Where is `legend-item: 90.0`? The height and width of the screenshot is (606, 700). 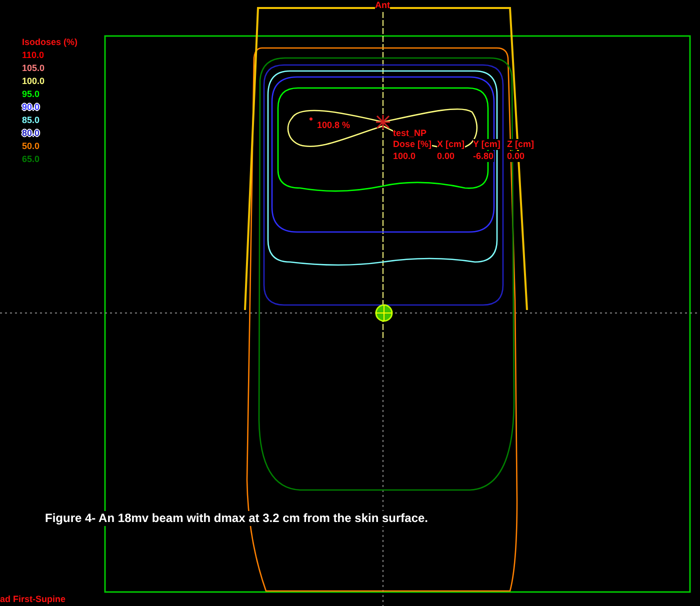
legend-item: 90.0 is located at coordinates (31, 107).